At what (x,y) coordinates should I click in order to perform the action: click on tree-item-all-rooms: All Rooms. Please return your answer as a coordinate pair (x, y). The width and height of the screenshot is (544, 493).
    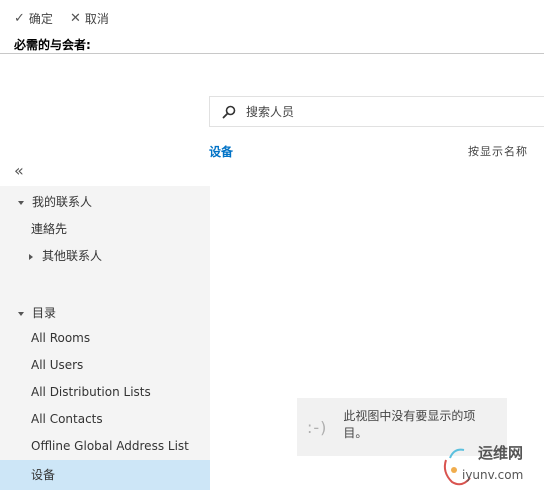
    Looking at the image, I should click on (60, 338).